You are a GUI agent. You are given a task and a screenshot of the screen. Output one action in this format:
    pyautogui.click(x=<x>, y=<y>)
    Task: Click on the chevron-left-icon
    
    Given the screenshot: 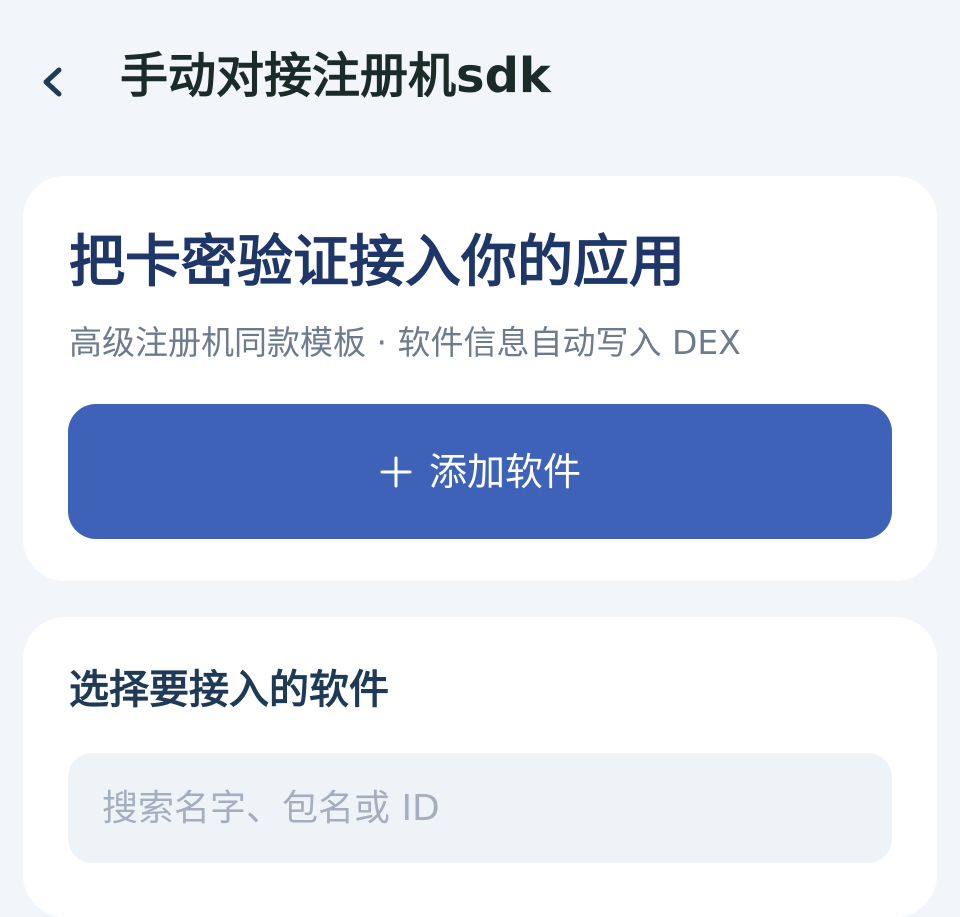 What is the action you would take?
    pyautogui.click(x=52, y=82)
    